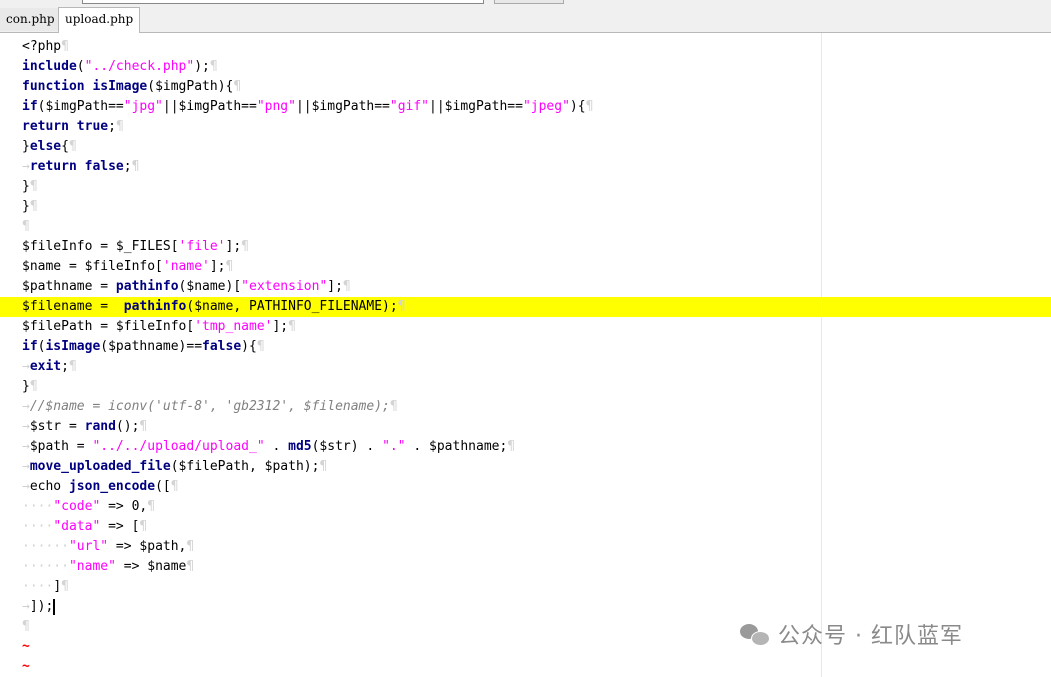  What do you see at coordinates (80, 167) in the screenshot?
I see `code-line: →return false;¶` at bounding box center [80, 167].